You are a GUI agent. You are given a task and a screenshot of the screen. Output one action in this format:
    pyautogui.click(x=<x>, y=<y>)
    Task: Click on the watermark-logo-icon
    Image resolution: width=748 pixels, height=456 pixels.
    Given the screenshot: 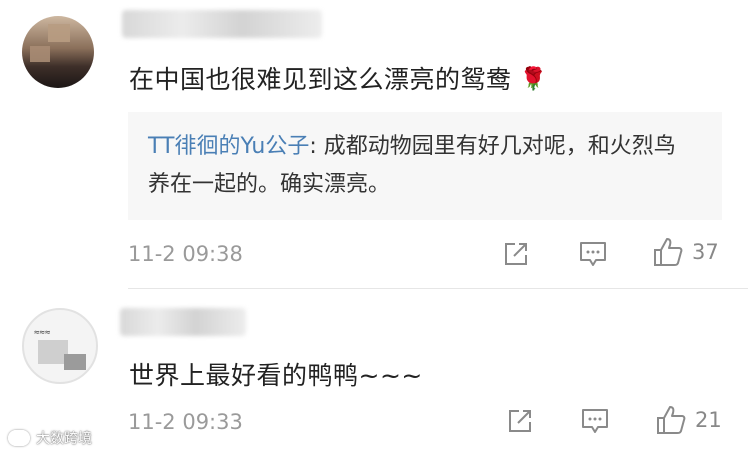 What is the action you would take?
    pyautogui.click(x=19, y=438)
    